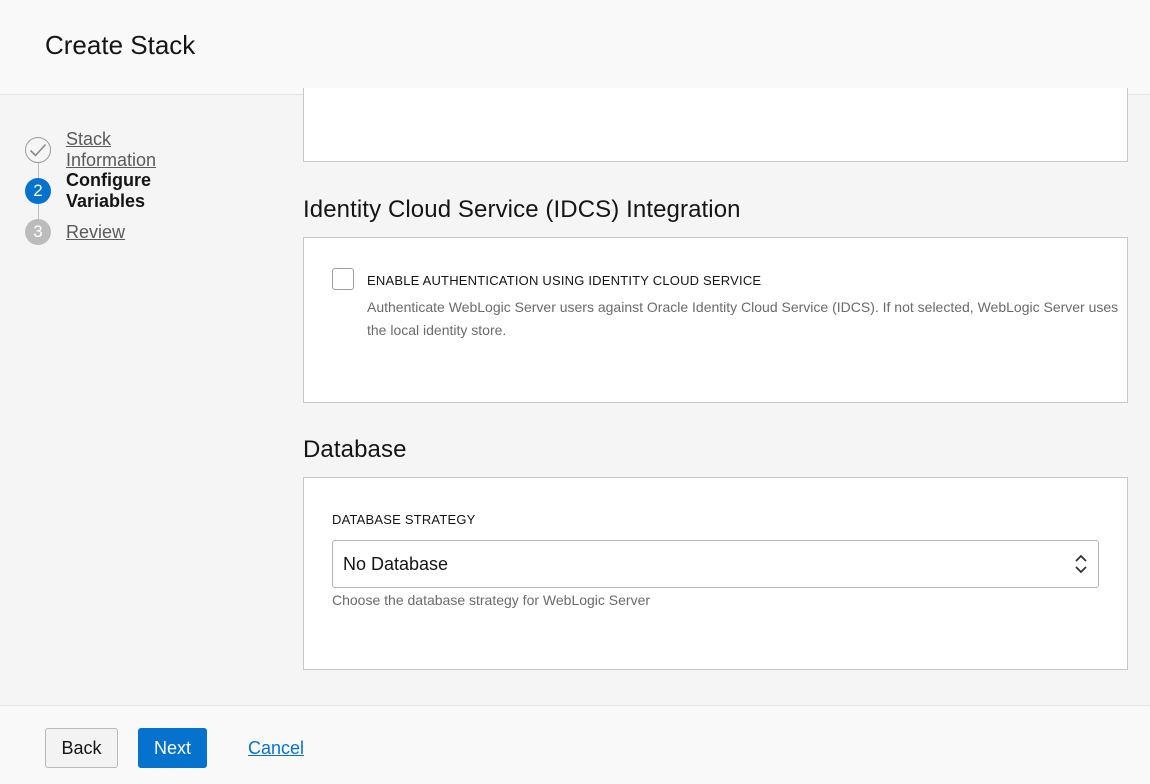 The width and height of the screenshot is (1150, 784). Describe the element at coordinates (715, 125) in the screenshot. I see `previous-section-panel` at that location.